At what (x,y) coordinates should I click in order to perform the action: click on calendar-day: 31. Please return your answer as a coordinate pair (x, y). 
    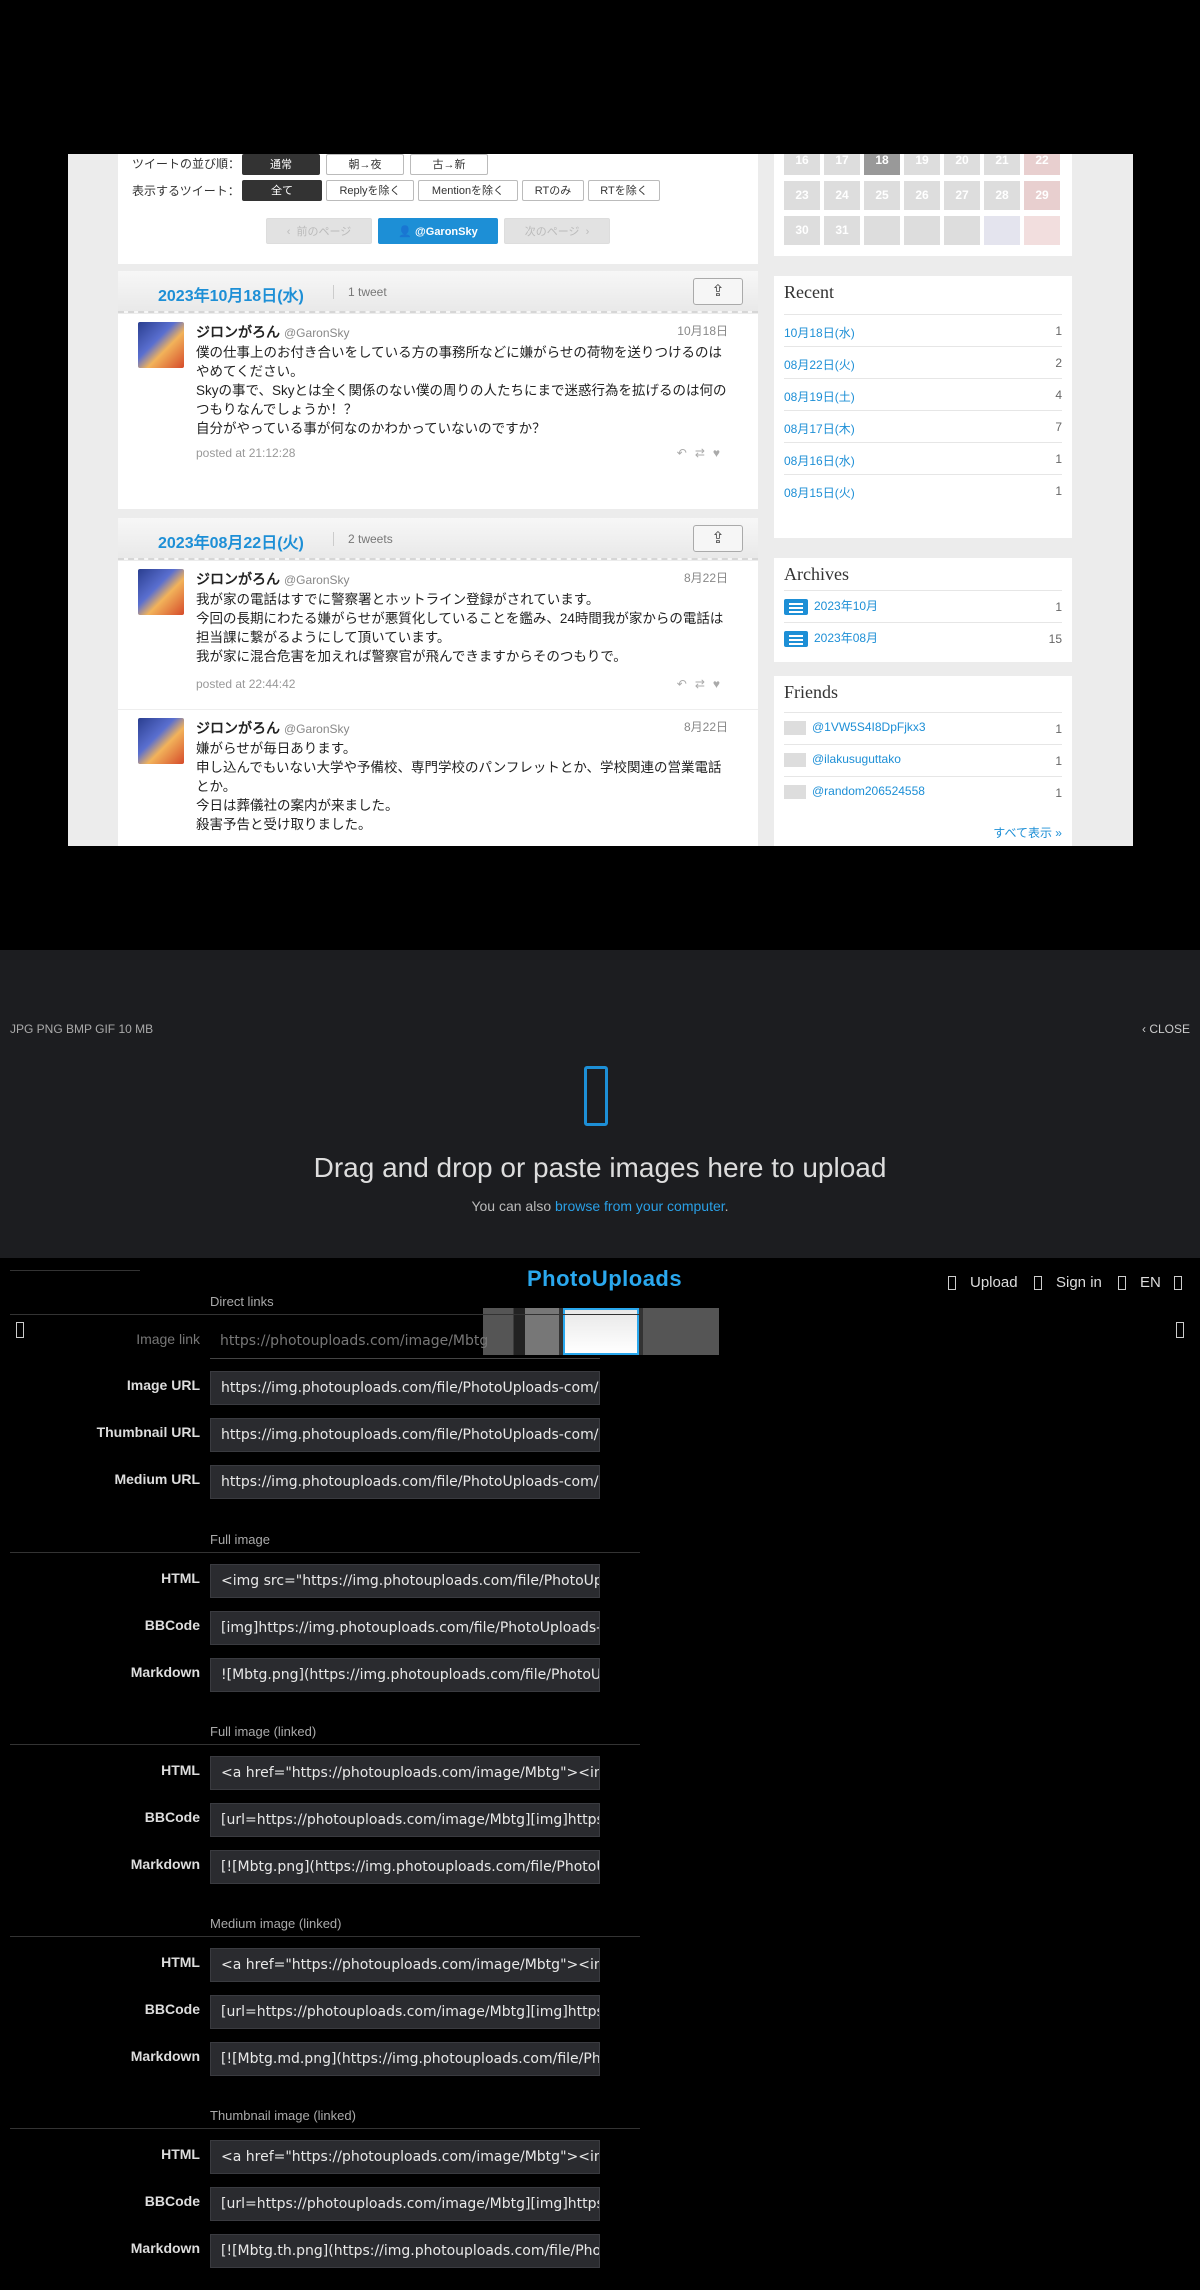
    Looking at the image, I should click on (842, 230).